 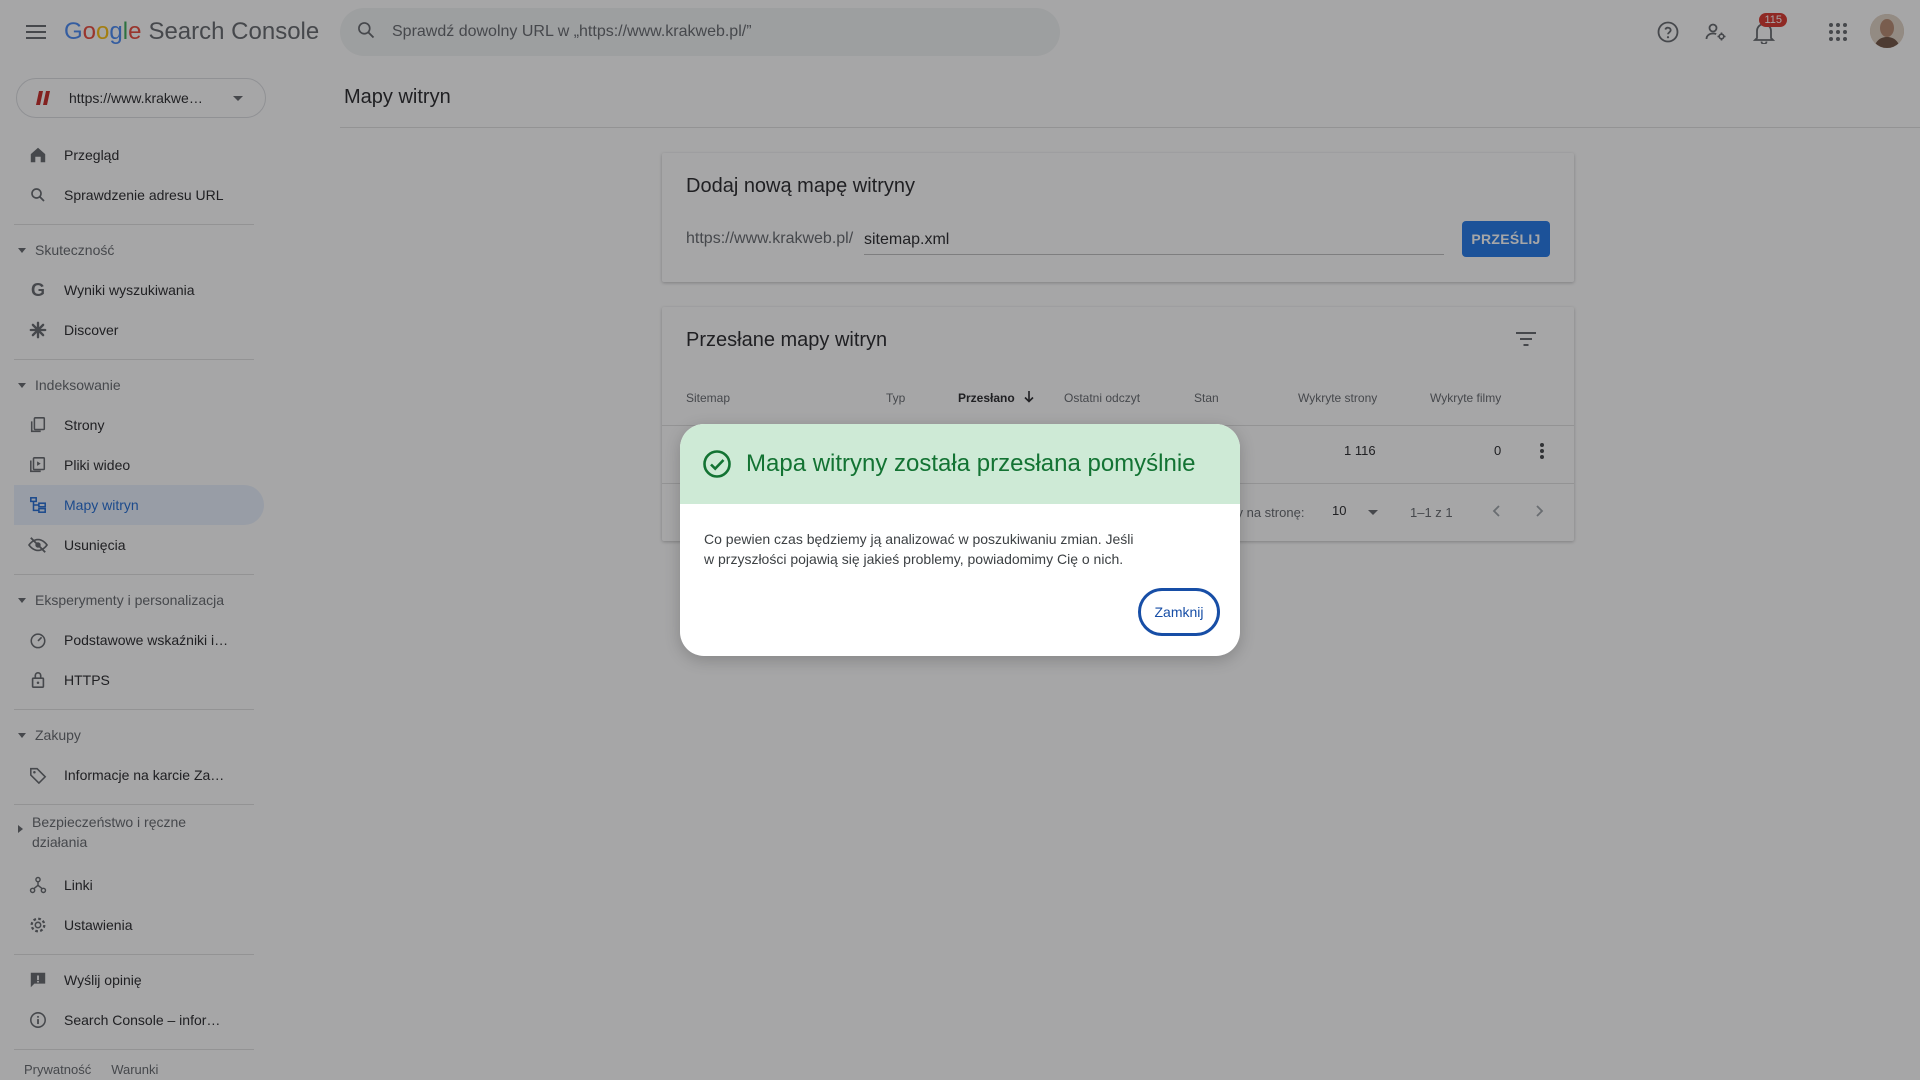 I want to click on check-circle-icon, so click(x=717, y=464).